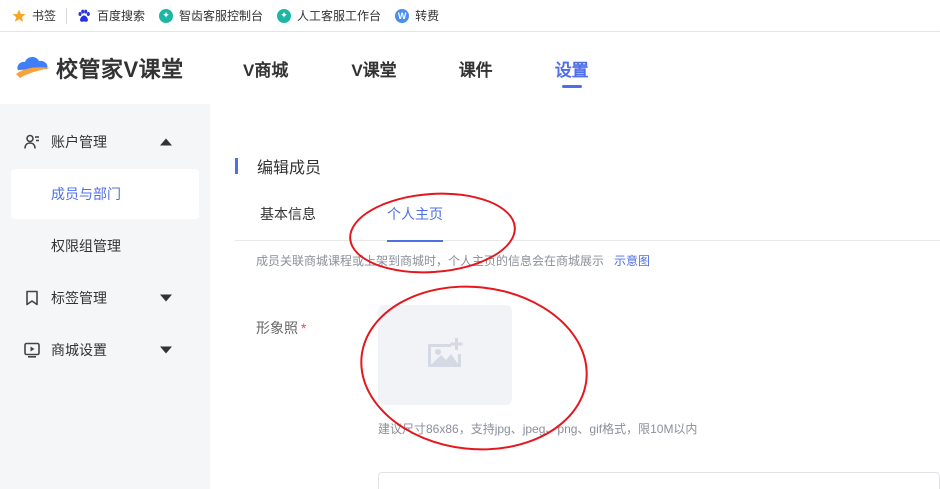 The width and height of the screenshot is (940, 489). Describe the element at coordinates (166, 142) in the screenshot. I see `caret-up-icon` at that location.